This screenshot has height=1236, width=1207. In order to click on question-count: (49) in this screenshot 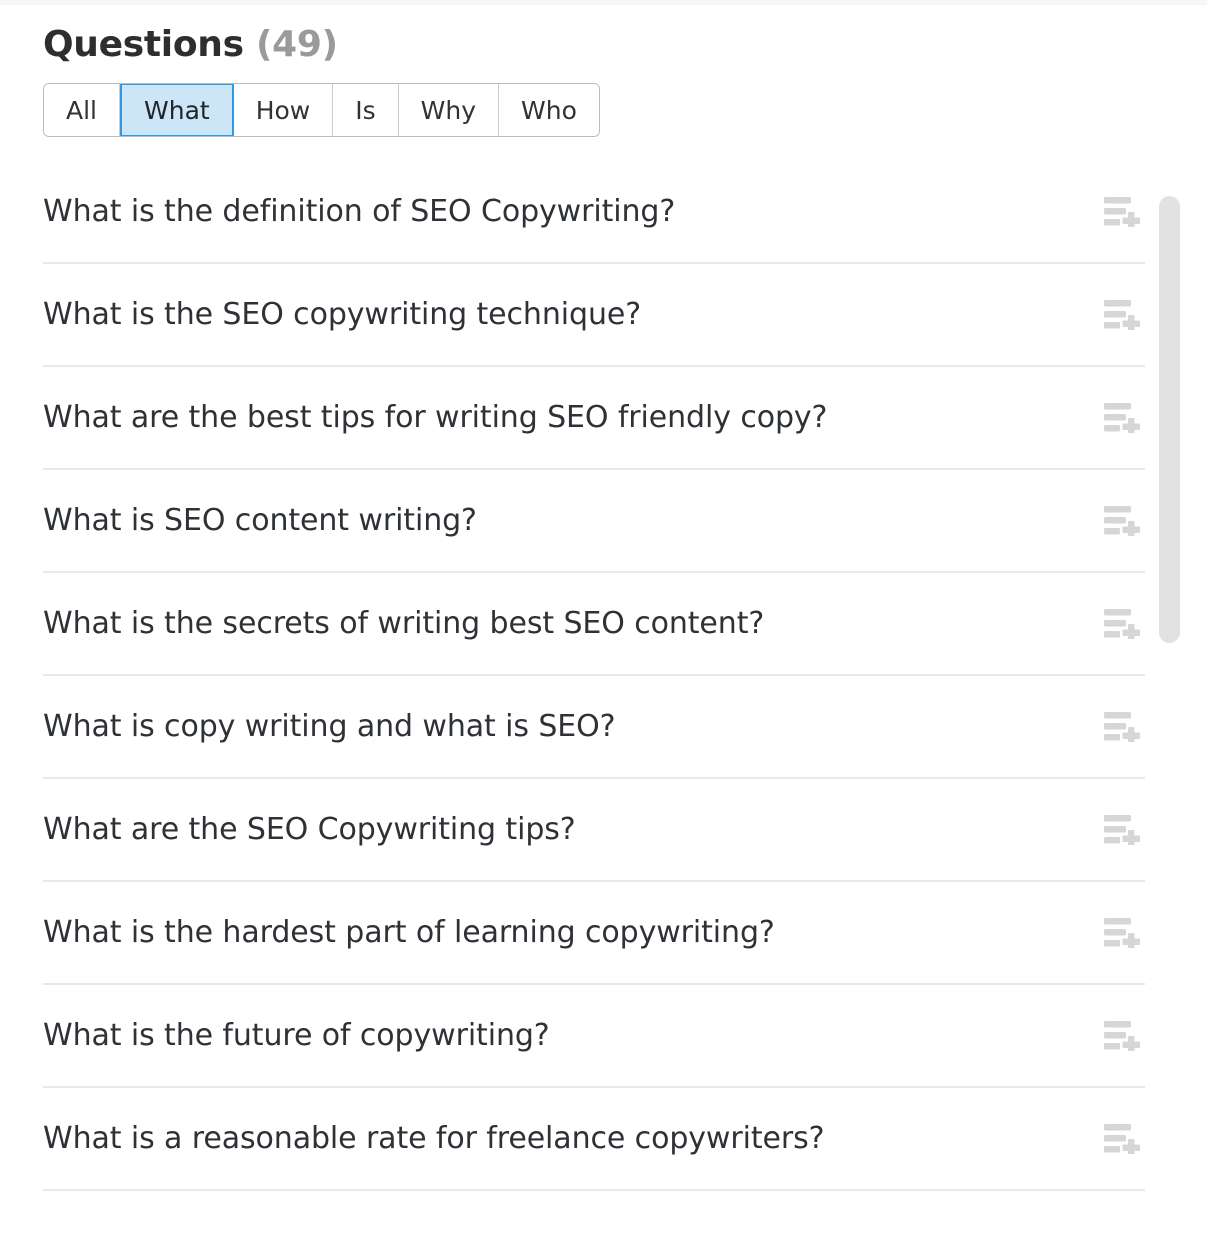, I will do `click(296, 44)`.